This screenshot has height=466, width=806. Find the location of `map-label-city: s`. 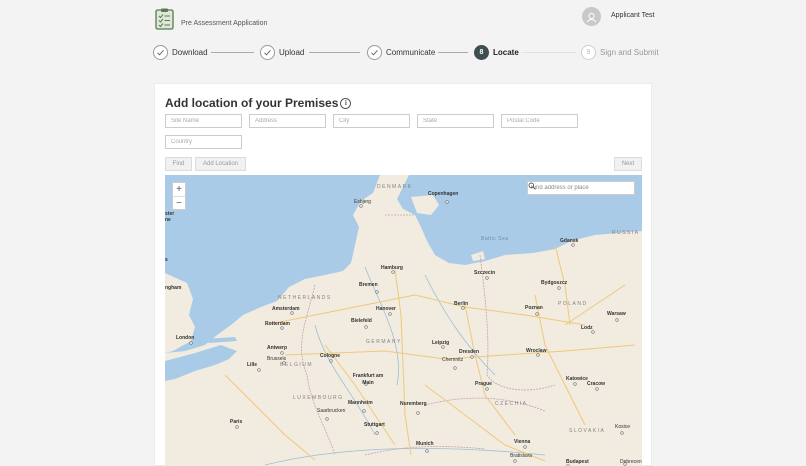

map-label-city: s is located at coordinates (166, 260).